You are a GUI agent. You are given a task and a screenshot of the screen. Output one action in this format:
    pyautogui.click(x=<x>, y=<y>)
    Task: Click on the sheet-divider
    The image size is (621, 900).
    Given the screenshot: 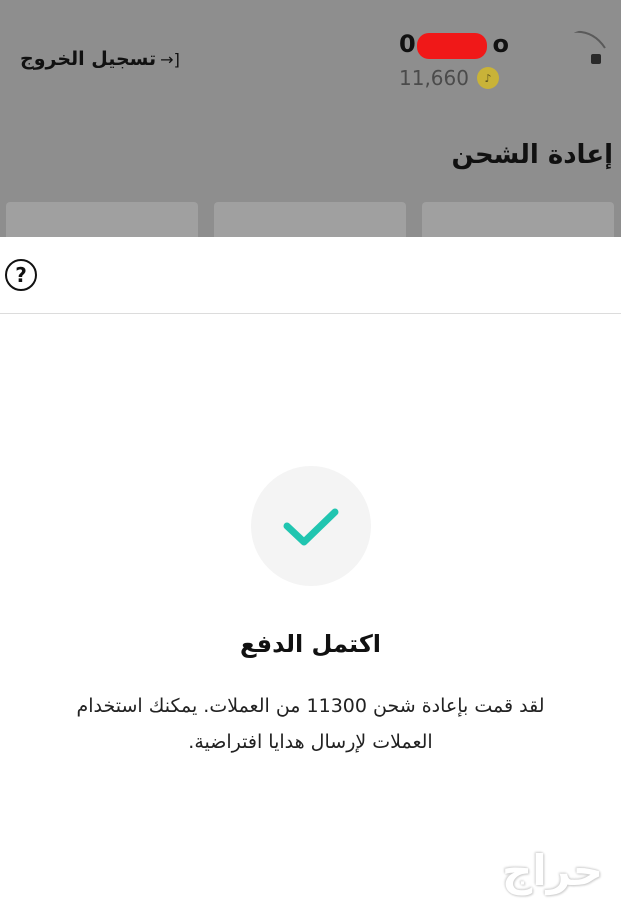 What is the action you would take?
    pyautogui.click(x=310, y=313)
    